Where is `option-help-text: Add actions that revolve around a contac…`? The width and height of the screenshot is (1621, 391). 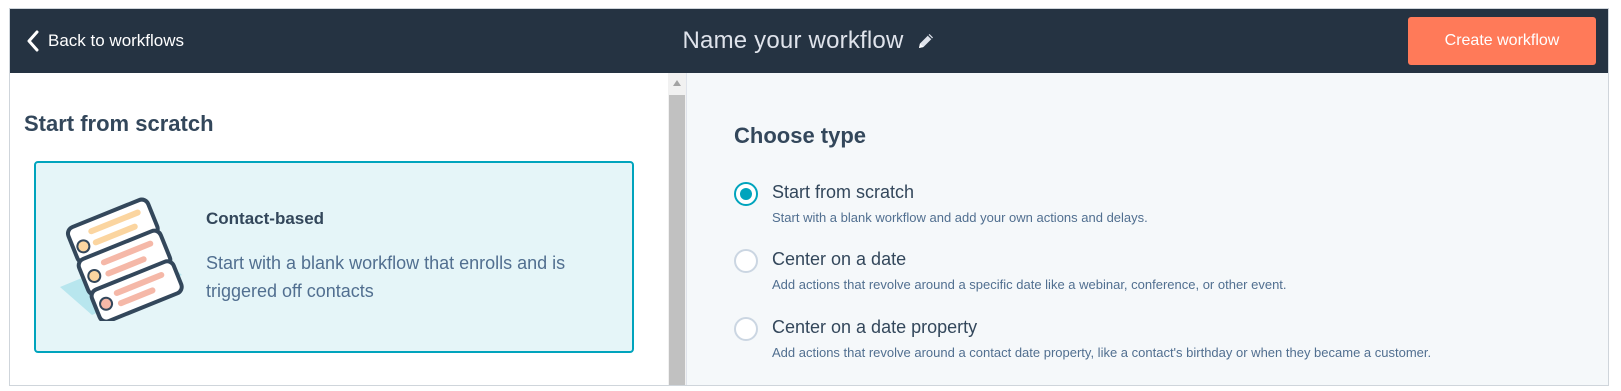 option-help-text: Add actions that revolve around a contac… is located at coordinates (1102, 352).